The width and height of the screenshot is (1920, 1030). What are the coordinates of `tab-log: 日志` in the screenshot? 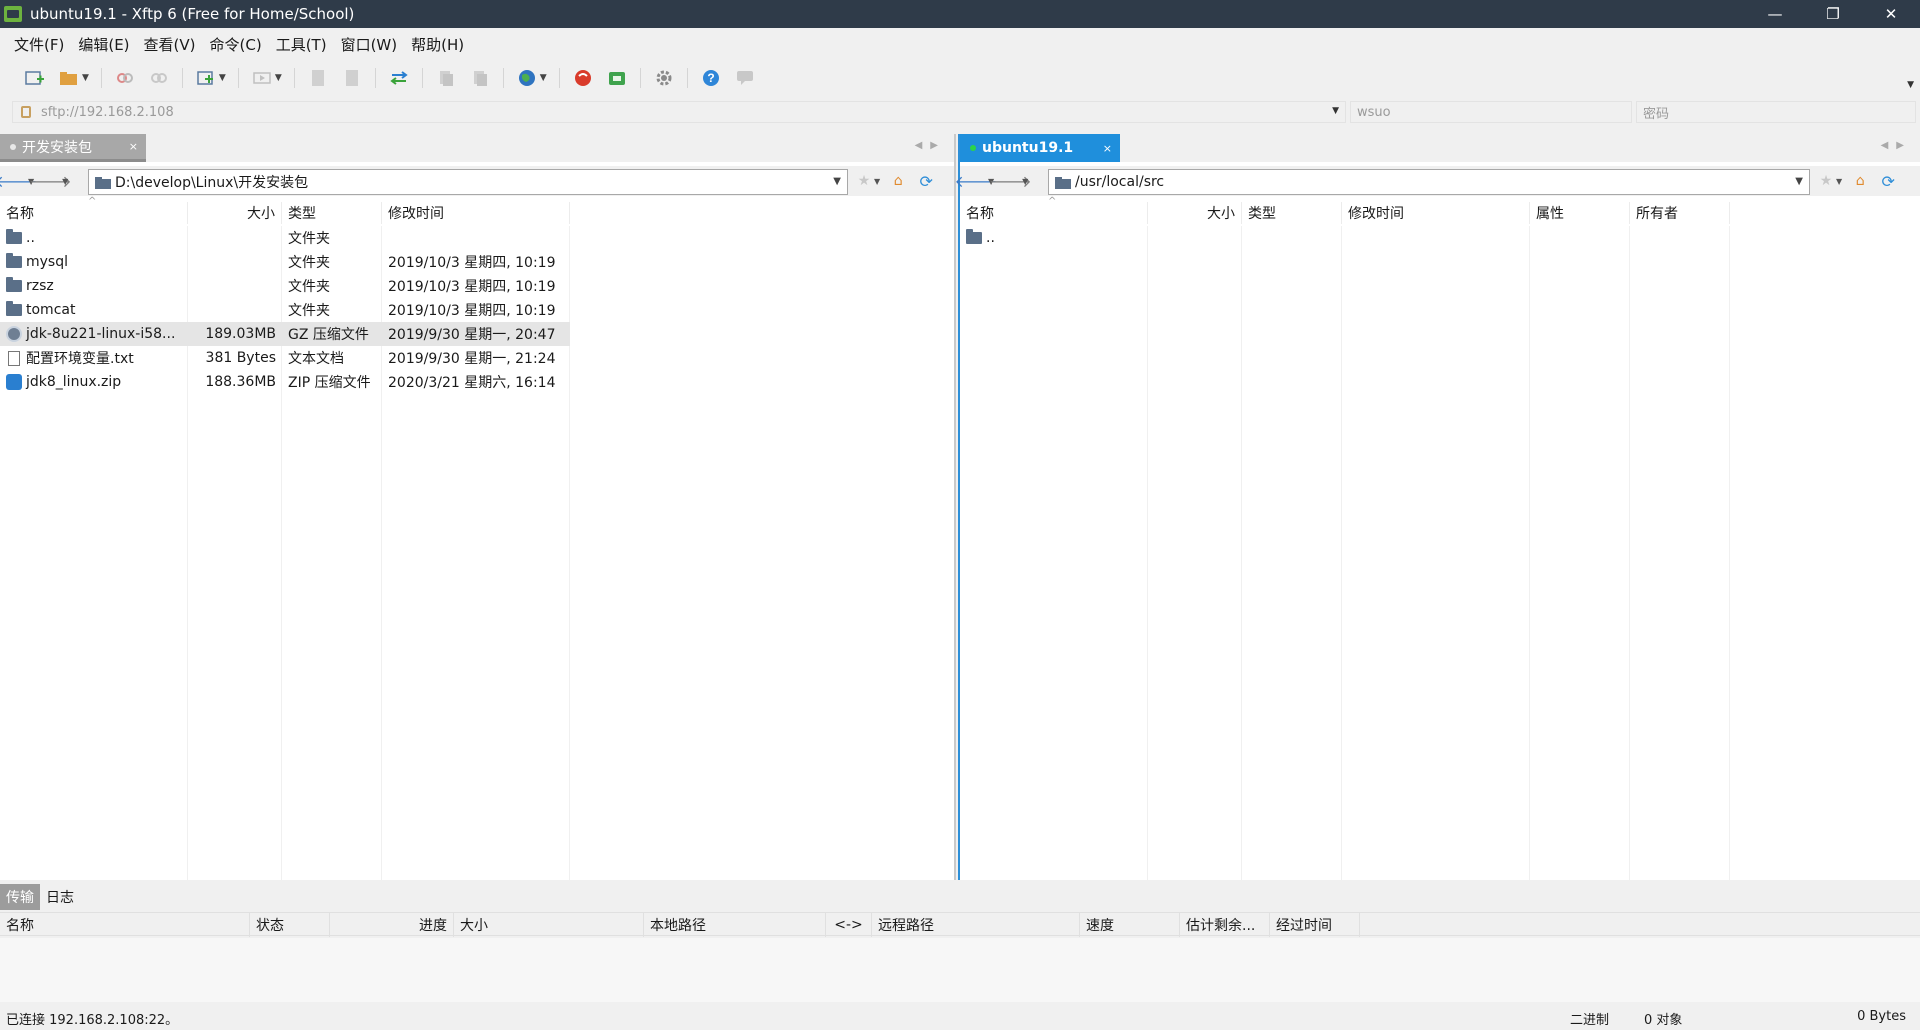 It's located at (60, 897).